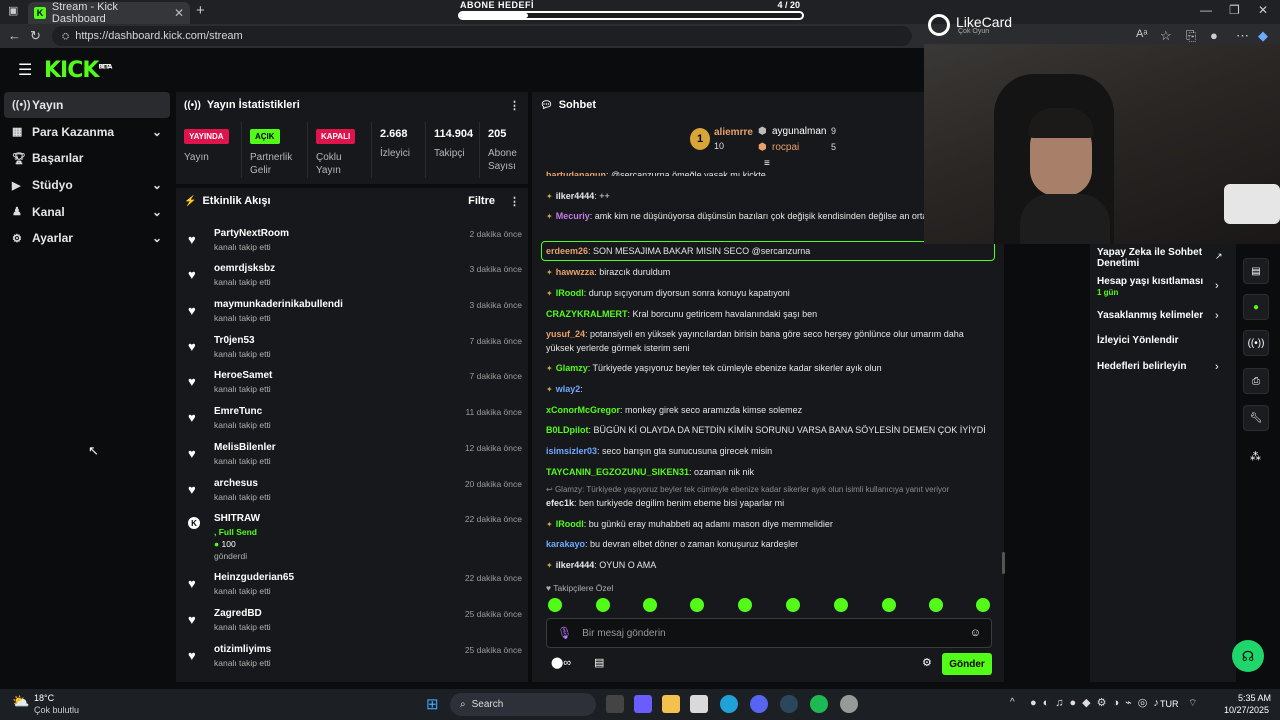 The image size is (1280, 720). I want to click on read-aloud-icon: Aᵃ, so click(1141, 34).